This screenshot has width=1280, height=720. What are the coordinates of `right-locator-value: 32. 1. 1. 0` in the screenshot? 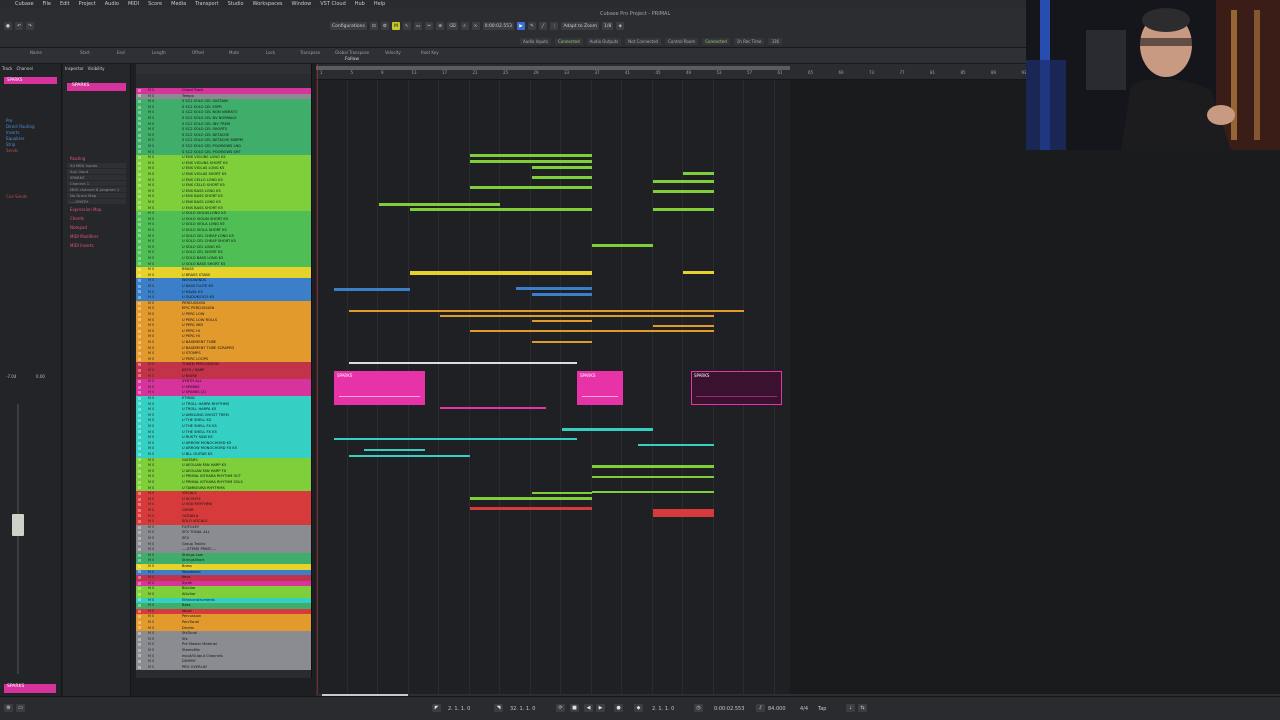 It's located at (522, 709).